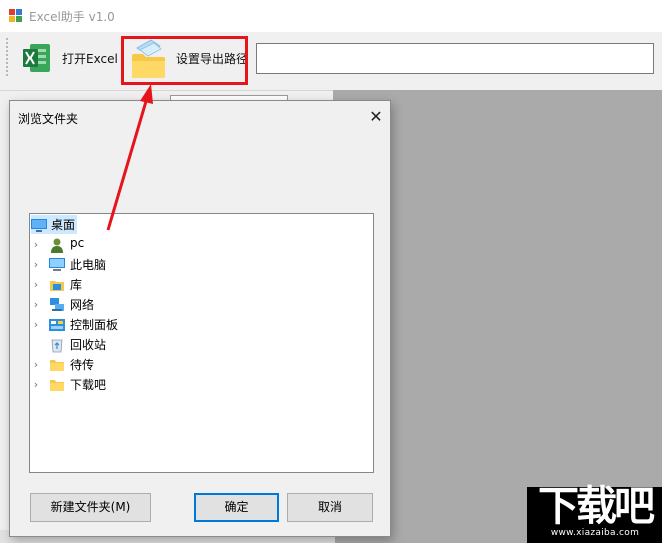 The width and height of the screenshot is (662, 543). I want to click on window-title: Excel助手 v1.0, so click(72, 17).